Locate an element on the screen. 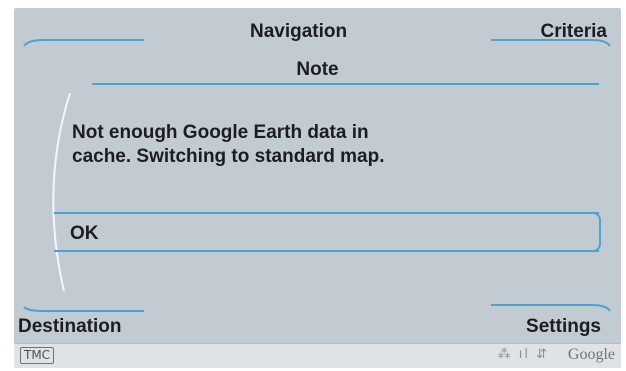 Image resolution: width=626 pixels, height=371 pixels. ok-button: OK is located at coordinates (327, 232).